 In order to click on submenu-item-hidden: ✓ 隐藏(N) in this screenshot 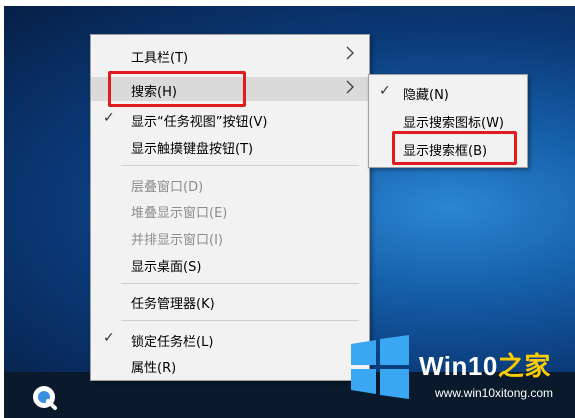, I will do `click(448, 92)`.